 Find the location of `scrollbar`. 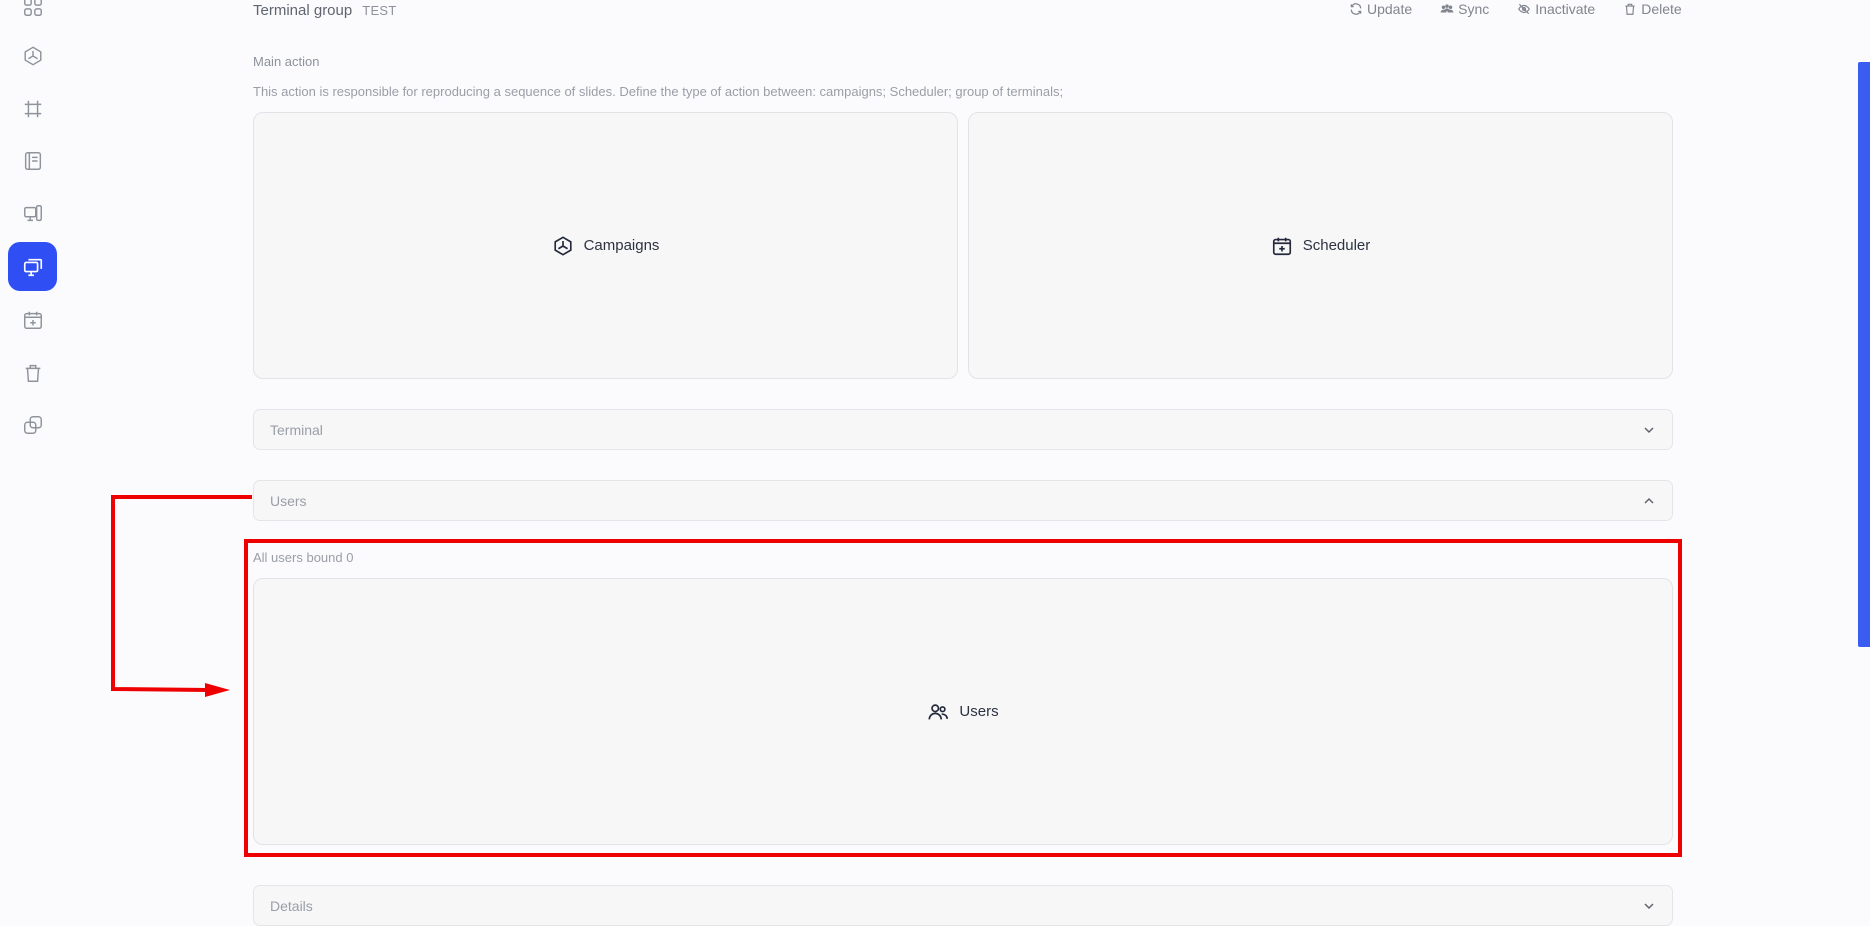

scrollbar is located at coordinates (1864, 460).